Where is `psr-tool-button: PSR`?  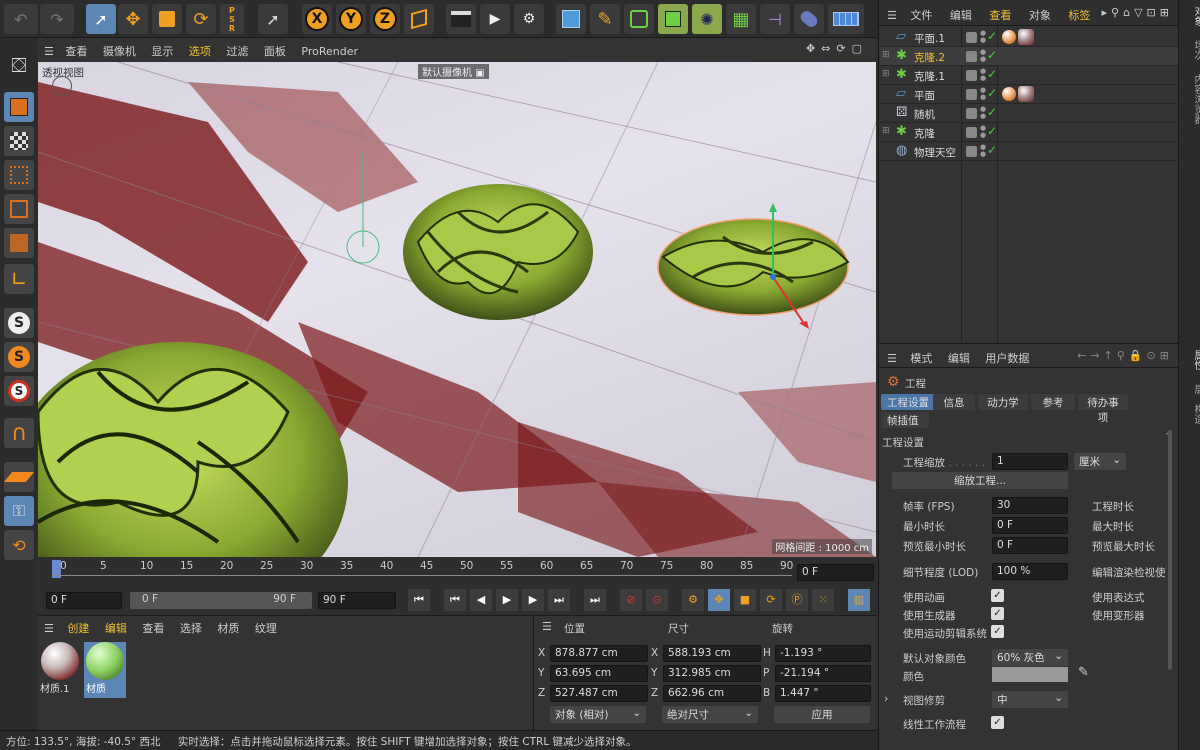 psr-tool-button: PSR is located at coordinates (232, 19).